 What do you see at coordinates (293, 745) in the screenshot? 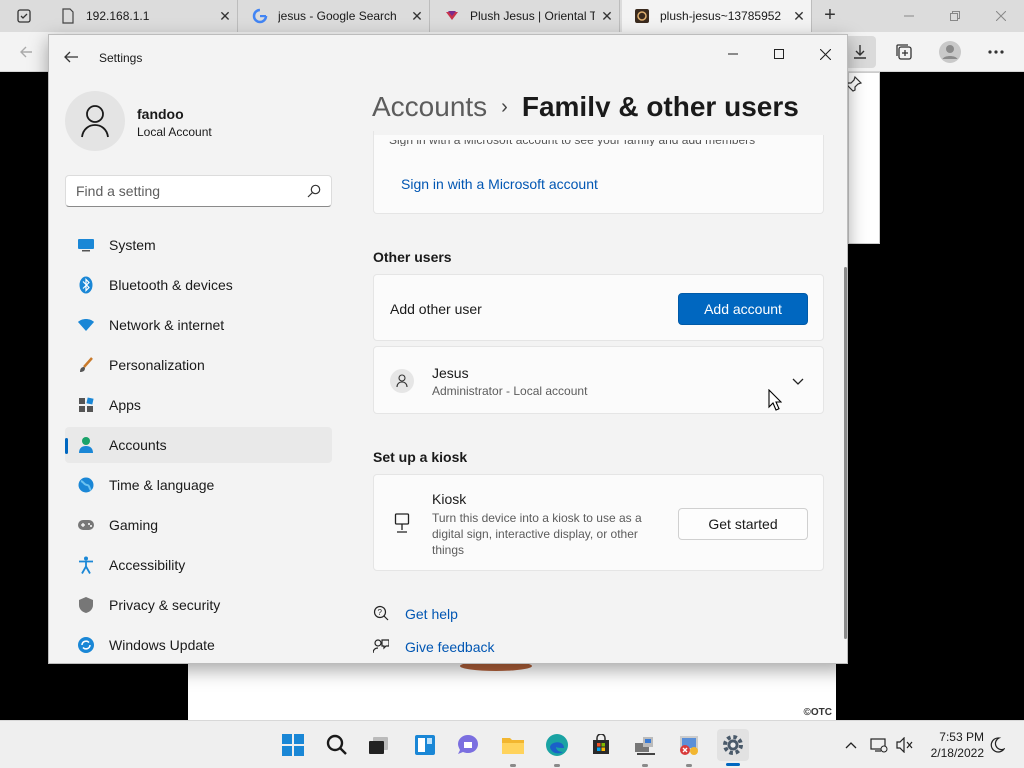
I see `start-icon` at bounding box center [293, 745].